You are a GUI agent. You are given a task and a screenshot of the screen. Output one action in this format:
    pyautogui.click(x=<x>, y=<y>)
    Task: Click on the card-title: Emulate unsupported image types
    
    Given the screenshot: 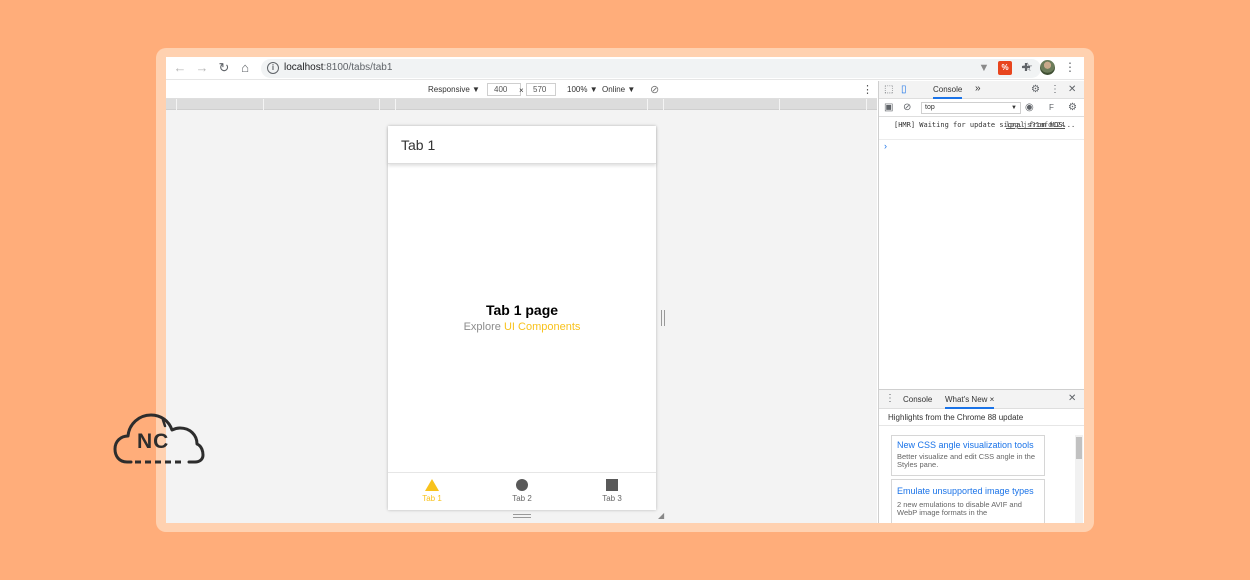 What is the action you would take?
    pyautogui.click(x=968, y=491)
    